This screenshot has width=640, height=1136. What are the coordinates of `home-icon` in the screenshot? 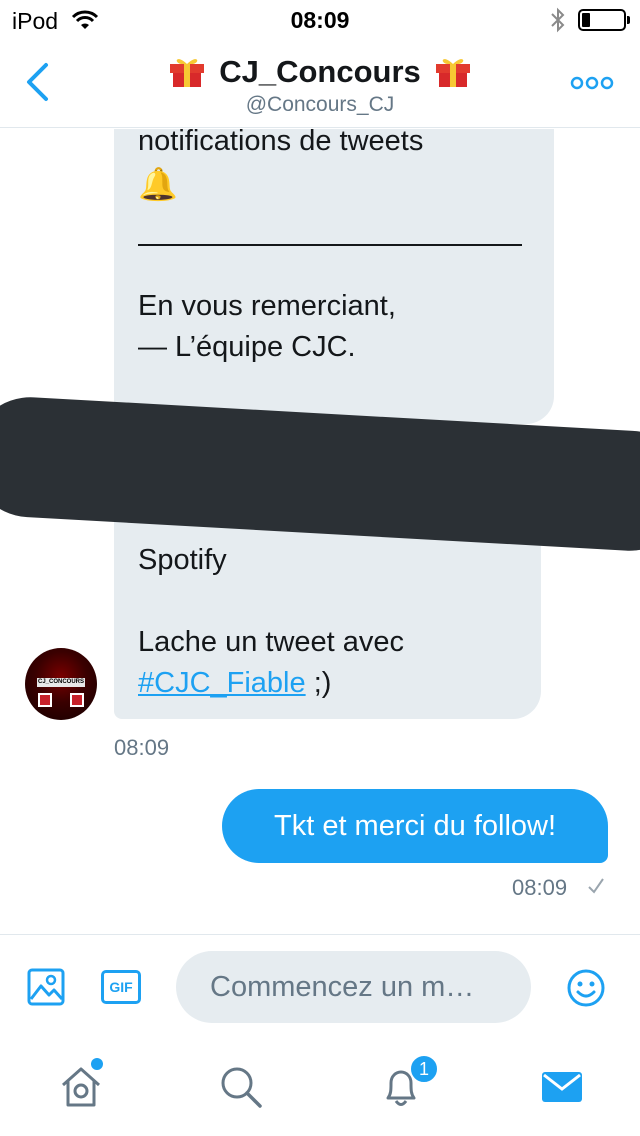 It's located at (81, 1087).